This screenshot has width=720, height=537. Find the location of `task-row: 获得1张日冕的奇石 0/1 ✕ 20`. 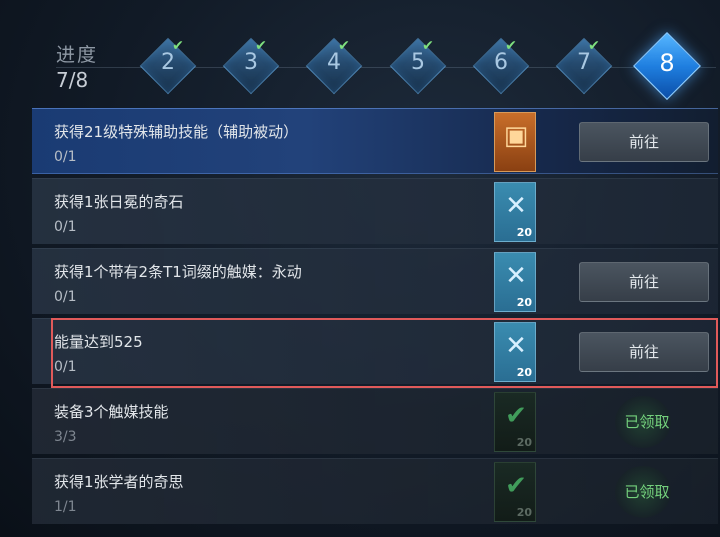

task-row: 获得1张日冕的奇石 0/1 ✕ 20 is located at coordinates (375, 211).